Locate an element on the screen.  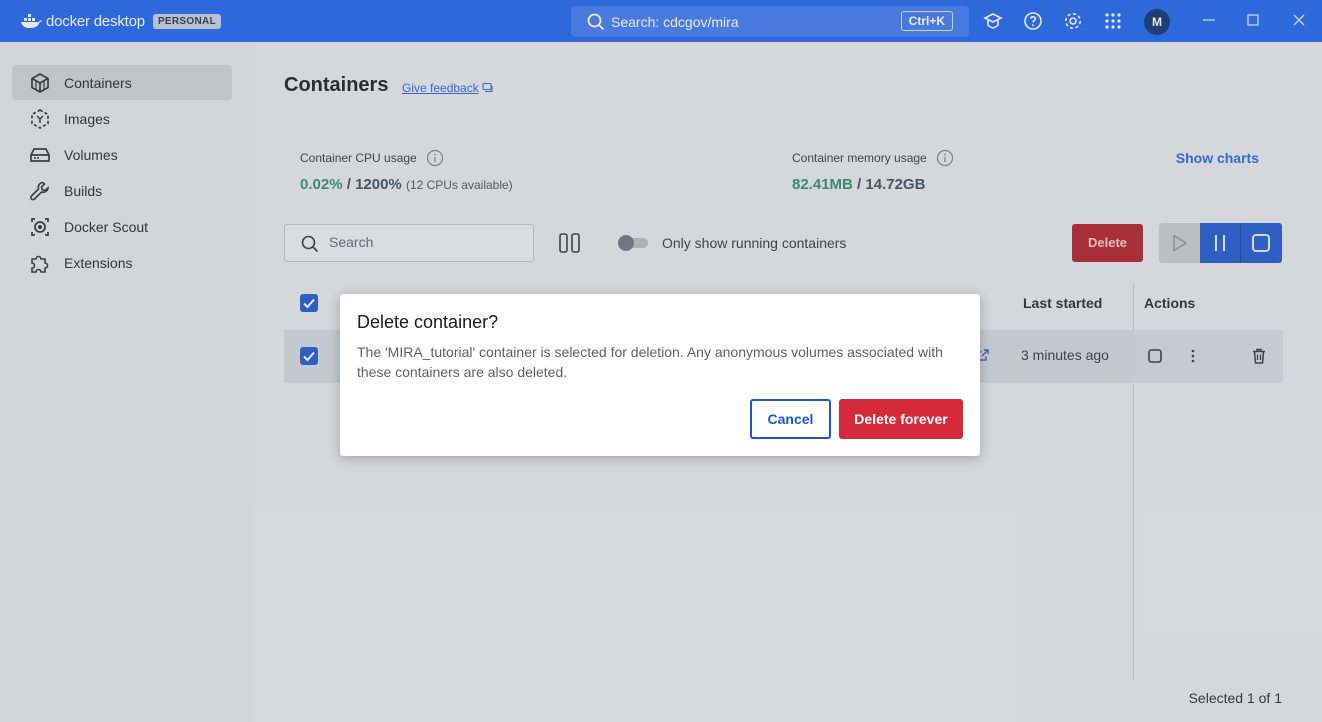
cancel-button: Cancel is located at coordinates (790, 419).